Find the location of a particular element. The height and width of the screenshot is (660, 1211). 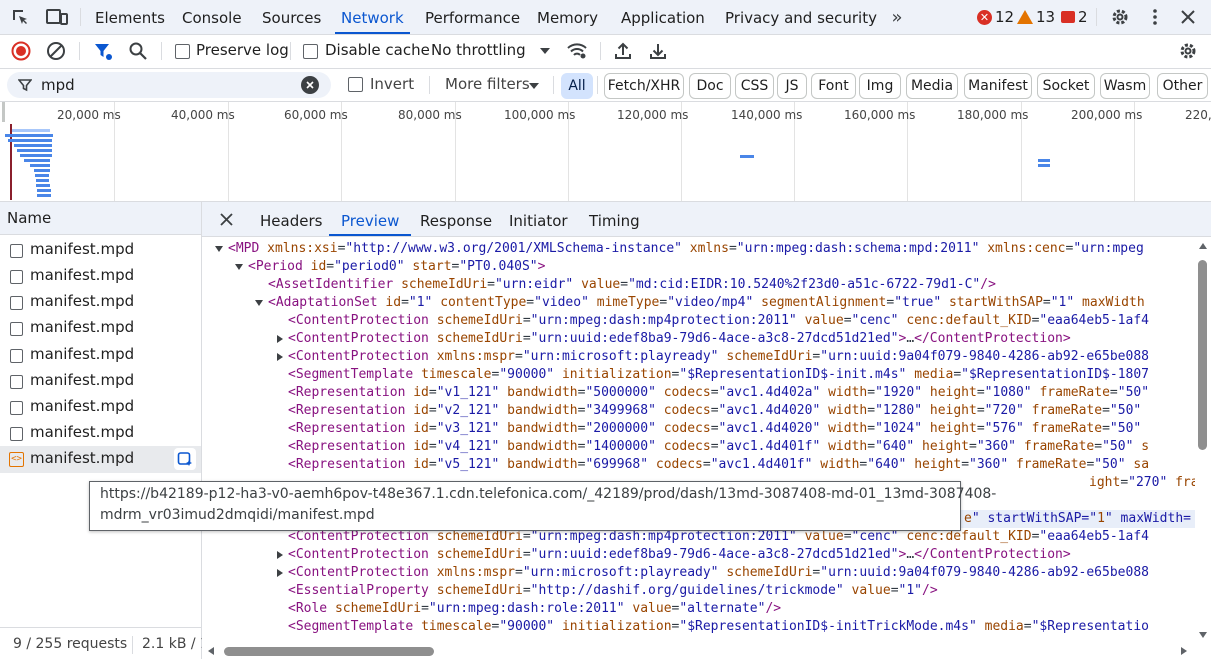

horizontal-scrollbar is located at coordinates (698, 651).